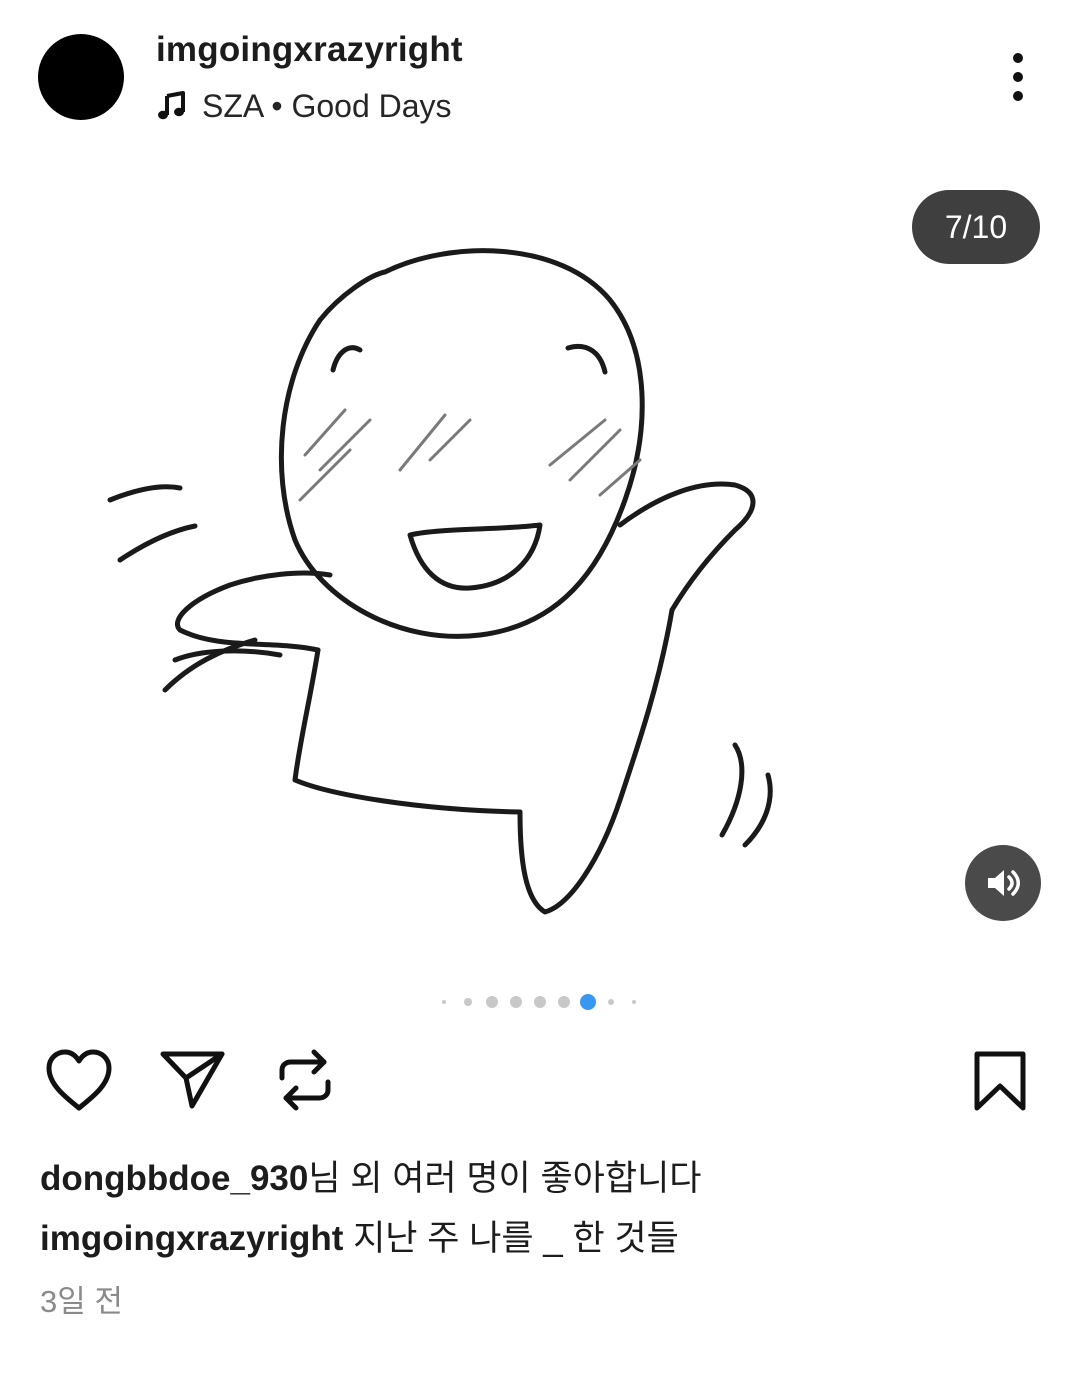 This screenshot has height=1374, width=1080. I want to click on post-timestamp: 3일 전, so click(81, 1301).